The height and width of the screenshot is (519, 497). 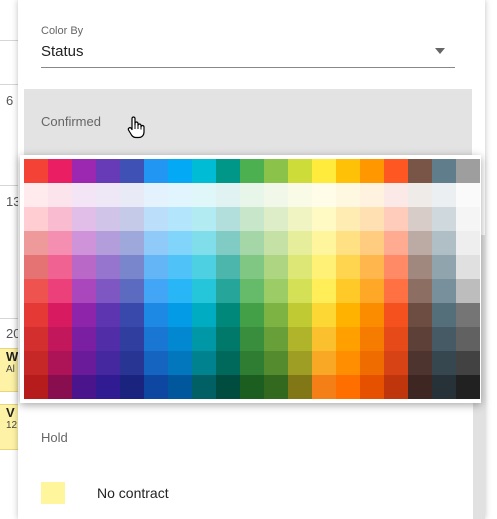 What do you see at coordinates (54, 437) in the screenshot?
I see `status-row-hold: Hold` at bounding box center [54, 437].